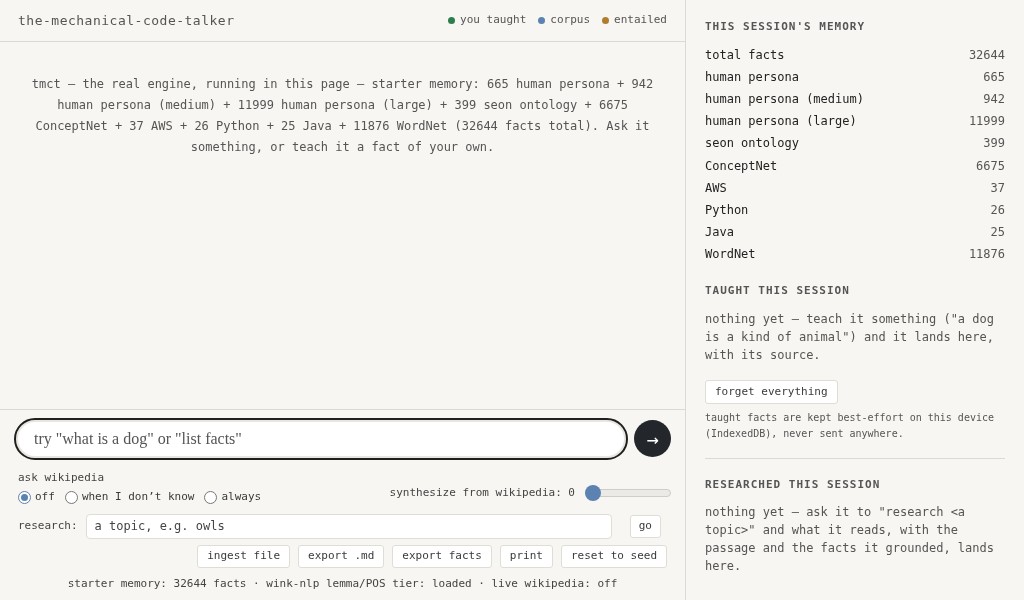  What do you see at coordinates (730, 255) in the screenshot?
I see `memory-source-name: WordNet` at bounding box center [730, 255].